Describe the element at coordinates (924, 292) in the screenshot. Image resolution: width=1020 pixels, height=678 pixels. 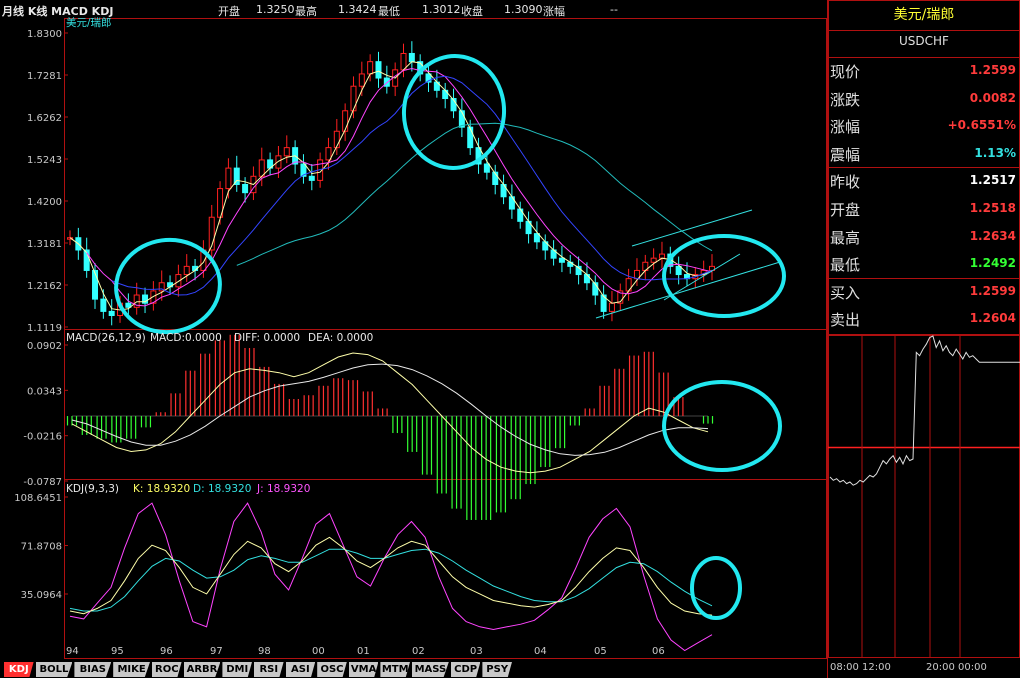
I see `quote-row: 买入 1.2599` at that location.